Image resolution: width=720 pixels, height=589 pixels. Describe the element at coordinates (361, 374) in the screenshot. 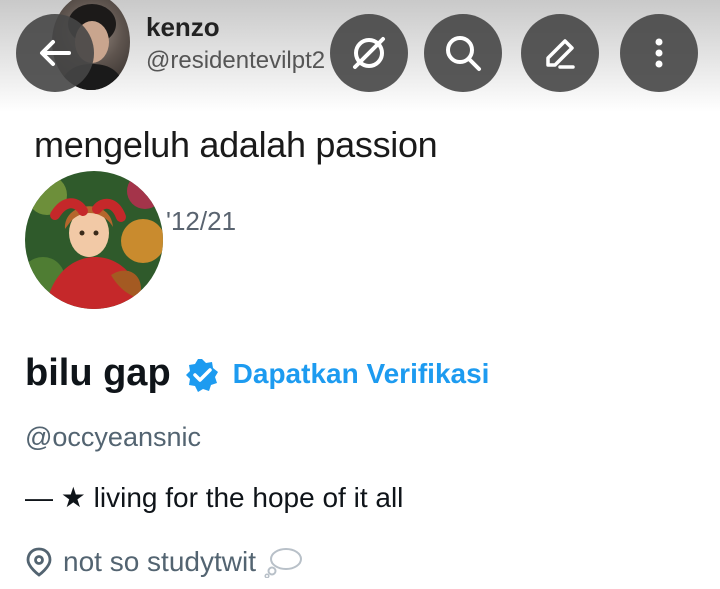

I see `get-verified-link: Dapatkan Verifikasi` at that location.